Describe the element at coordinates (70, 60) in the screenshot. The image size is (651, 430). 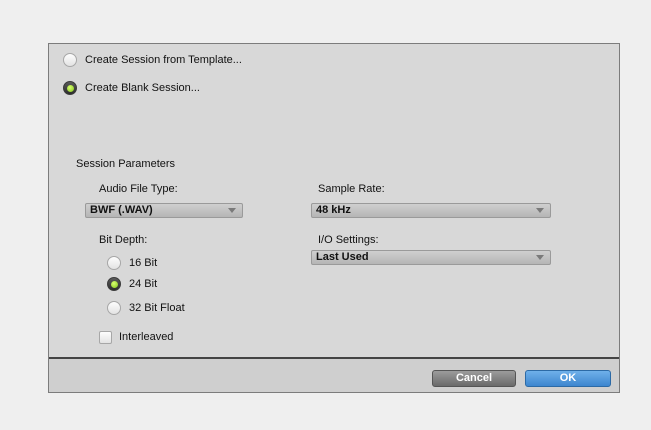
I see `create-from-template-radio` at that location.